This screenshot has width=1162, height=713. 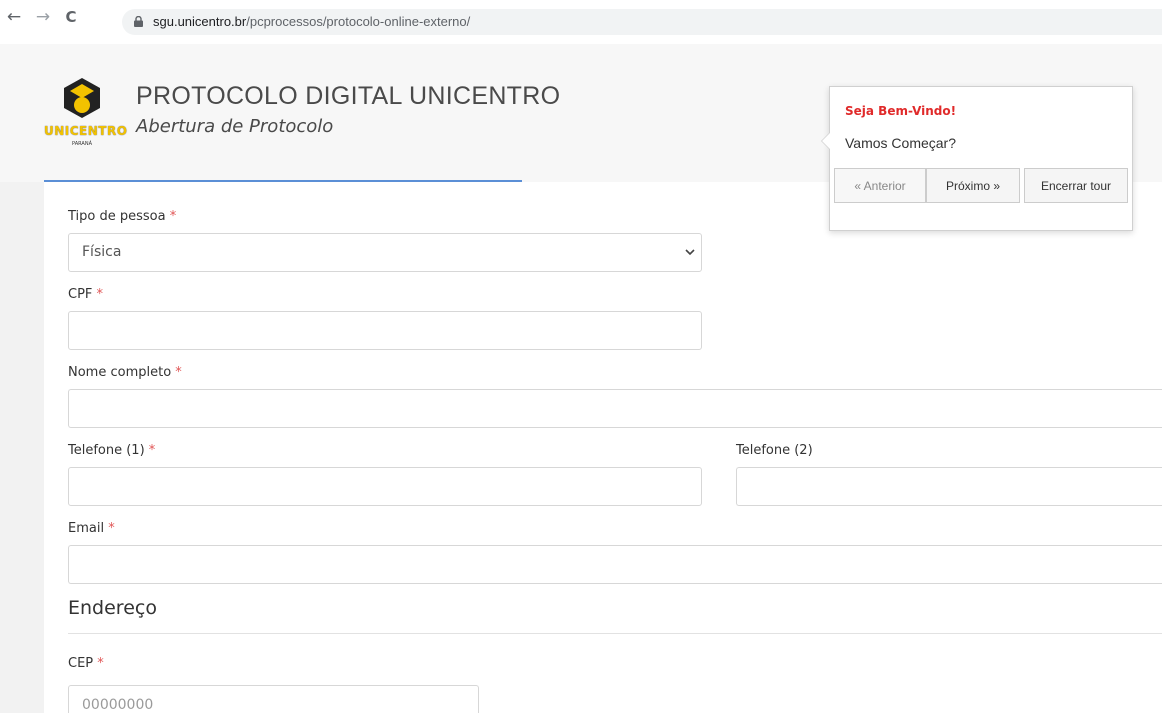 What do you see at coordinates (1076, 185) in the screenshot?
I see `tour-end-button: Encerrar tour` at bounding box center [1076, 185].